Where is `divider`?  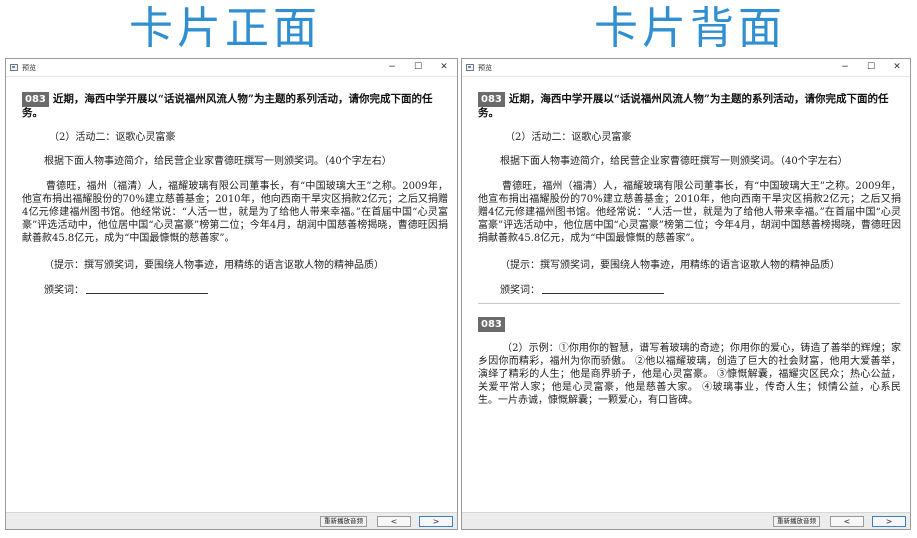 divider is located at coordinates (689, 303).